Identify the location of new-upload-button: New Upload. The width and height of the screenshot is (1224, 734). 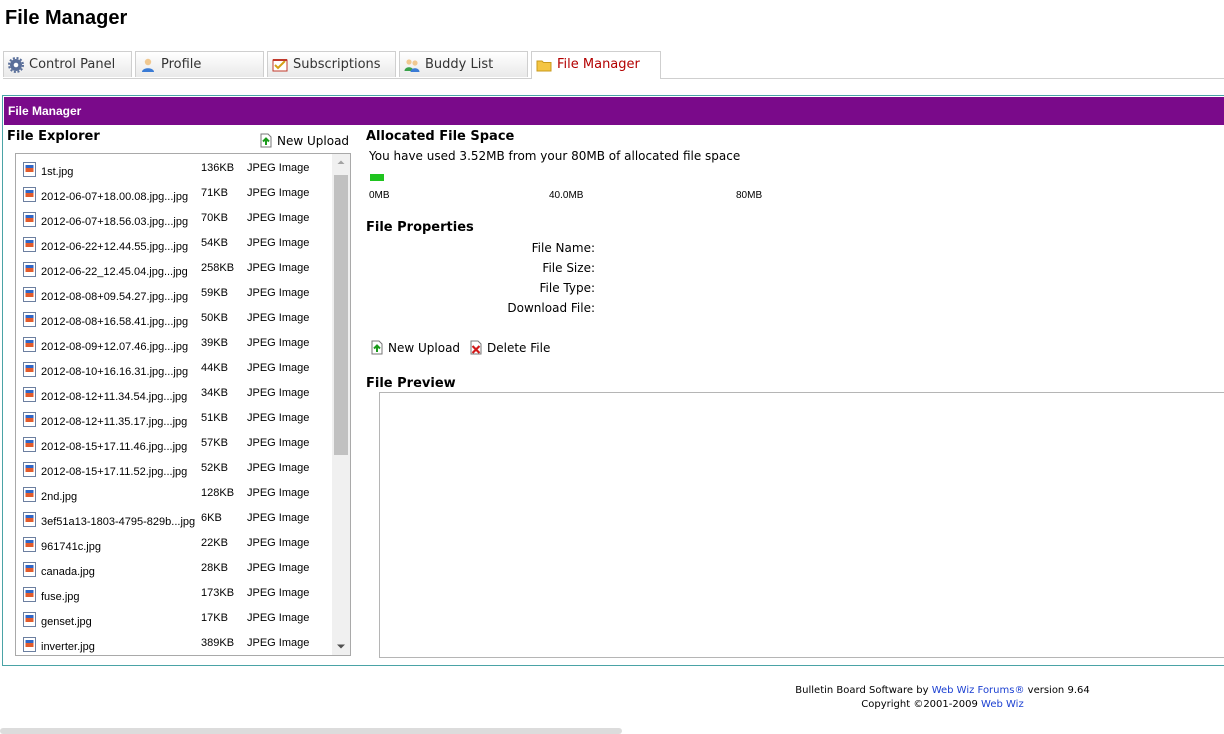
(415, 347).